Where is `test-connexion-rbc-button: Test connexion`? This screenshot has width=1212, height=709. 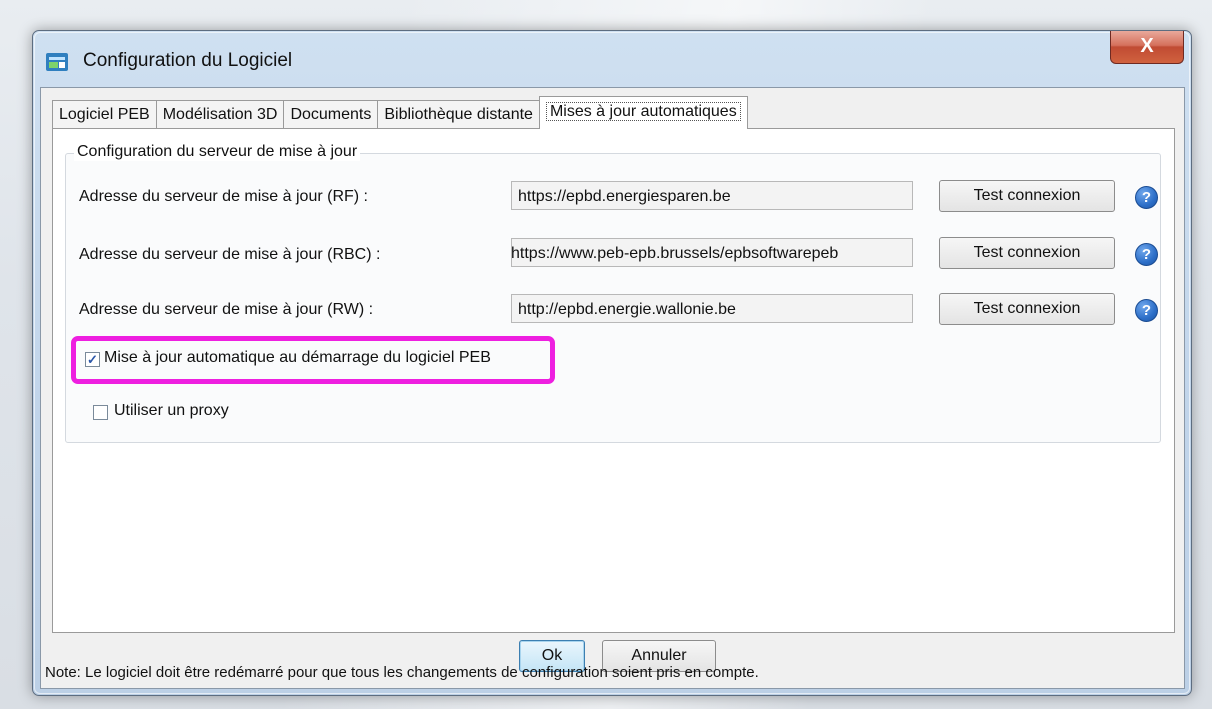 test-connexion-rbc-button: Test connexion is located at coordinates (1027, 253).